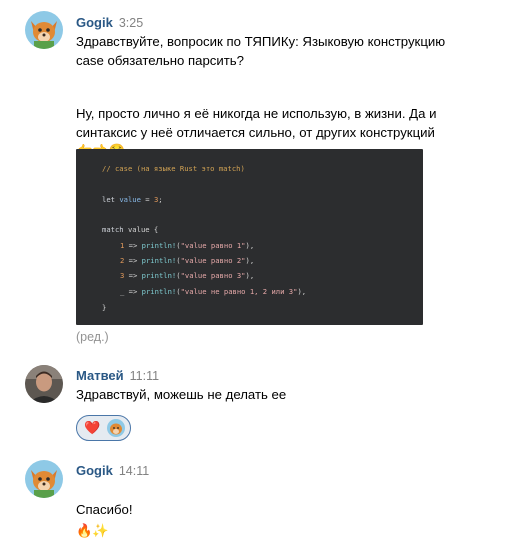  I want to click on code-variable: value, so click(130, 199).